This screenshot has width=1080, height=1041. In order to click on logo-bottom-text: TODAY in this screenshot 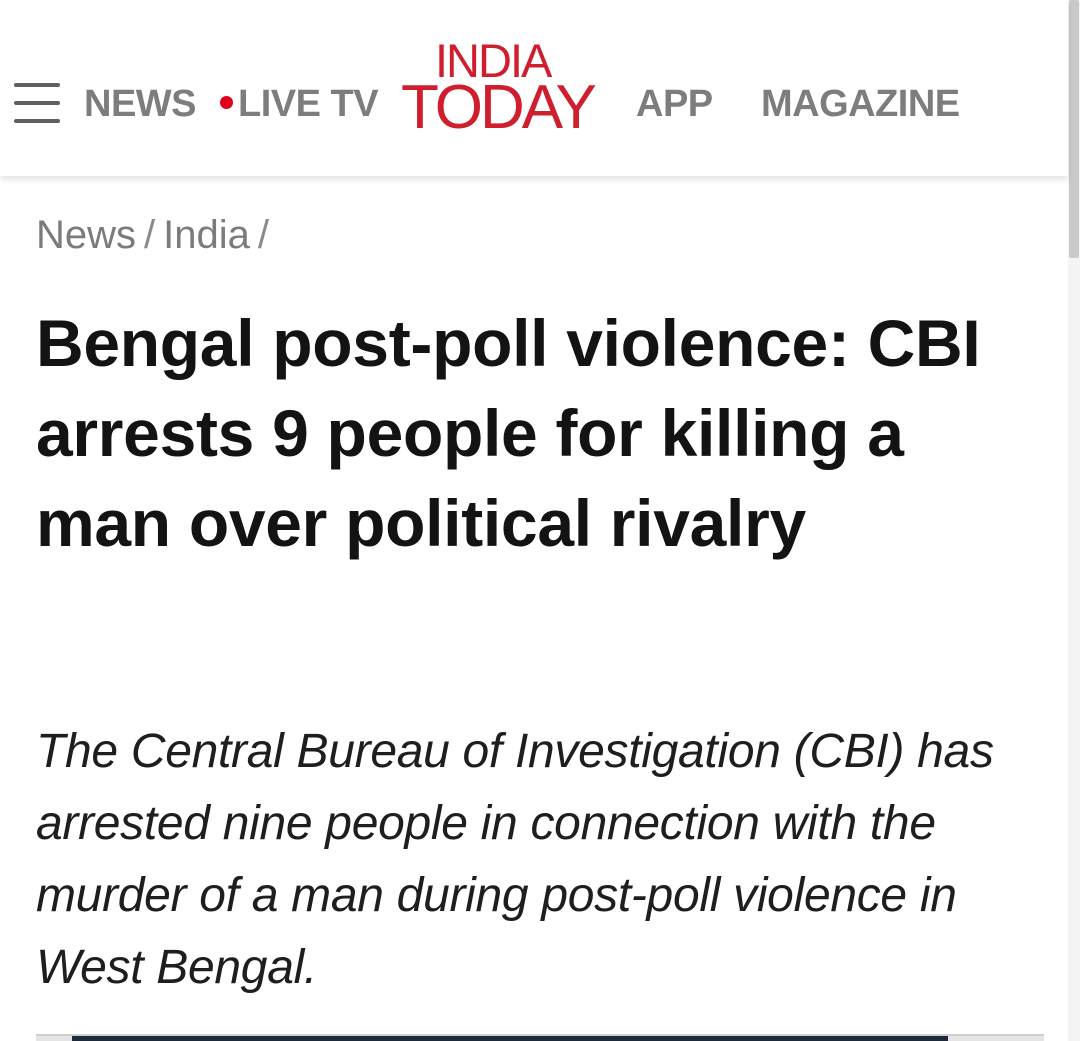, I will do `click(499, 107)`.